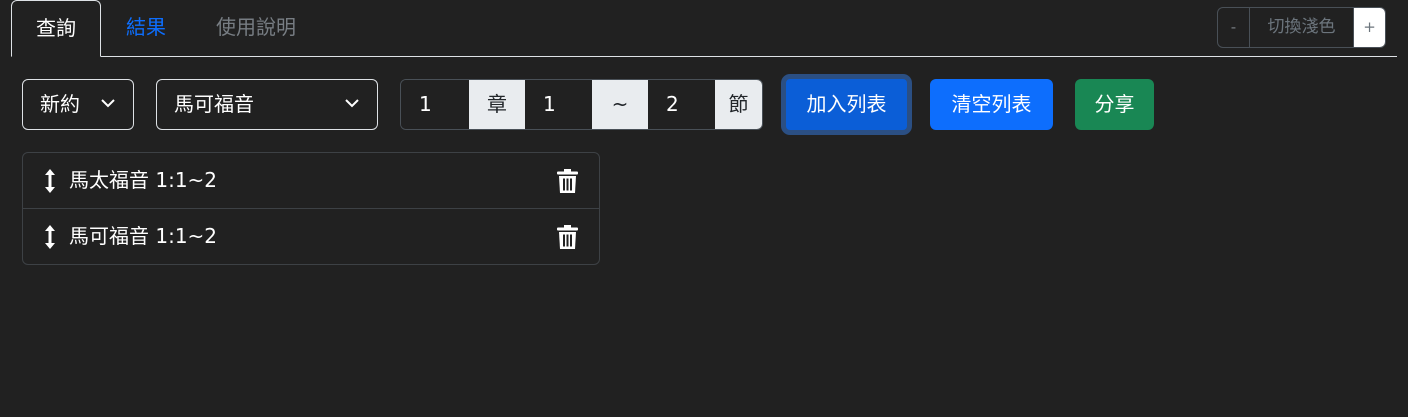  I want to click on theme-increase-button: +, so click(1369, 27).